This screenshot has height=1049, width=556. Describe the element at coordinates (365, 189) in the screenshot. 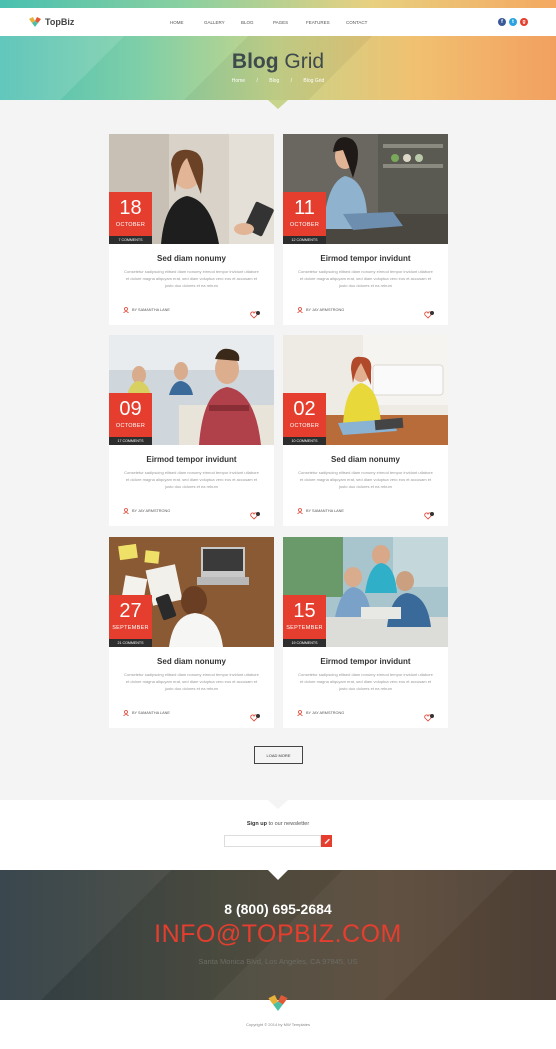

I see `post-image: 11 OCTOBER 12 COMMENTS` at that location.